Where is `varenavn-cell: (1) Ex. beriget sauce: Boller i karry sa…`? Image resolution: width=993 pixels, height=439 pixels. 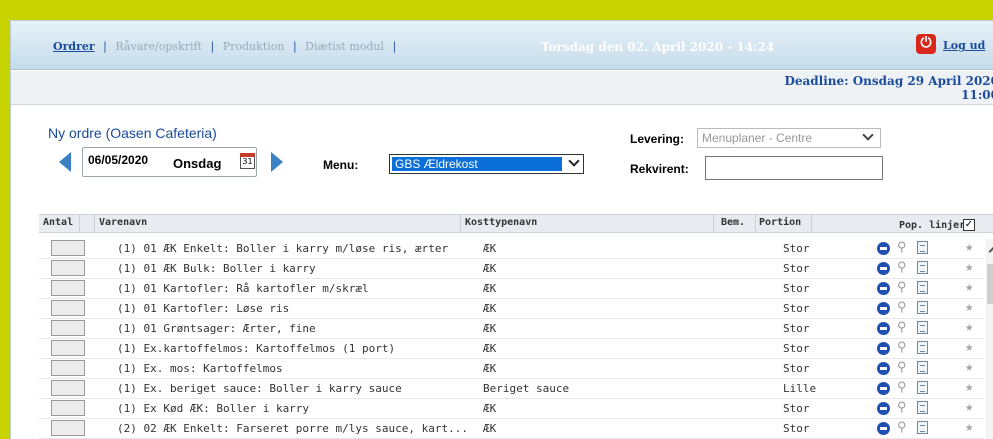 varenavn-cell: (1) Ex. beriget sauce: Boller i karry sa… is located at coordinates (259, 388).